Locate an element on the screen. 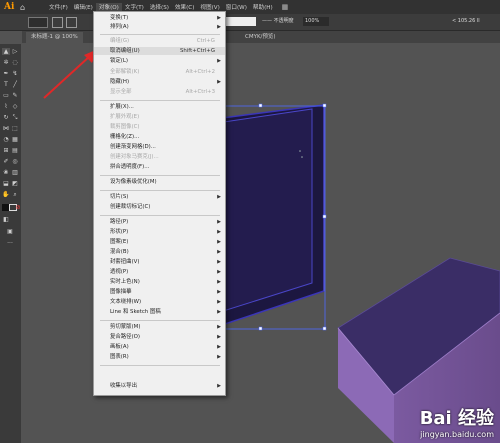 Image resolution: width=500 pixels, height=443 pixels. scale-tool-icon: ⤡ is located at coordinates (15, 117).